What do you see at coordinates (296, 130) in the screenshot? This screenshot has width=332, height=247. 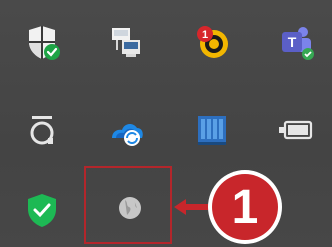 I see `battery-icon` at bounding box center [296, 130].